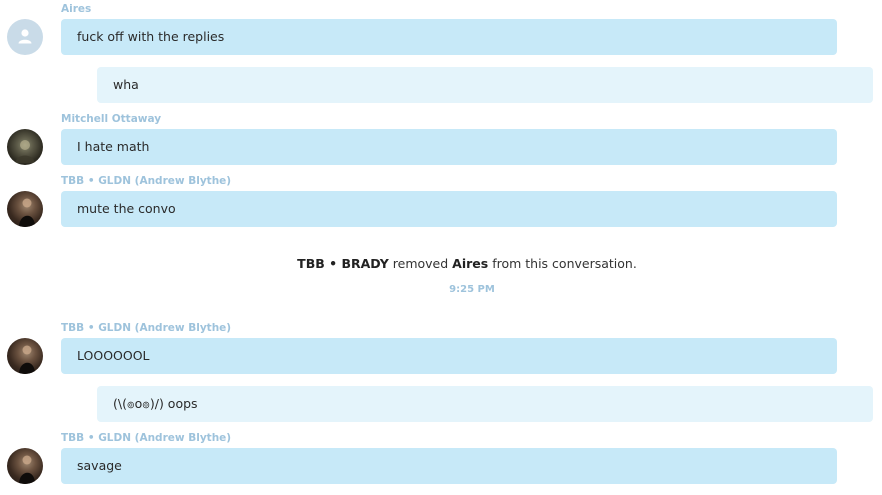 The width and height of the screenshot is (882, 495). What do you see at coordinates (449, 37) in the screenshot?
I see `message-bubble: fuck off with the replies` at bounding box center [449, 37].